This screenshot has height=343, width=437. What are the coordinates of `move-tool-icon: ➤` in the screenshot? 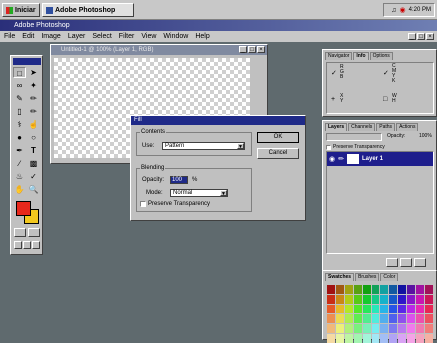 It's located at (33, 72).